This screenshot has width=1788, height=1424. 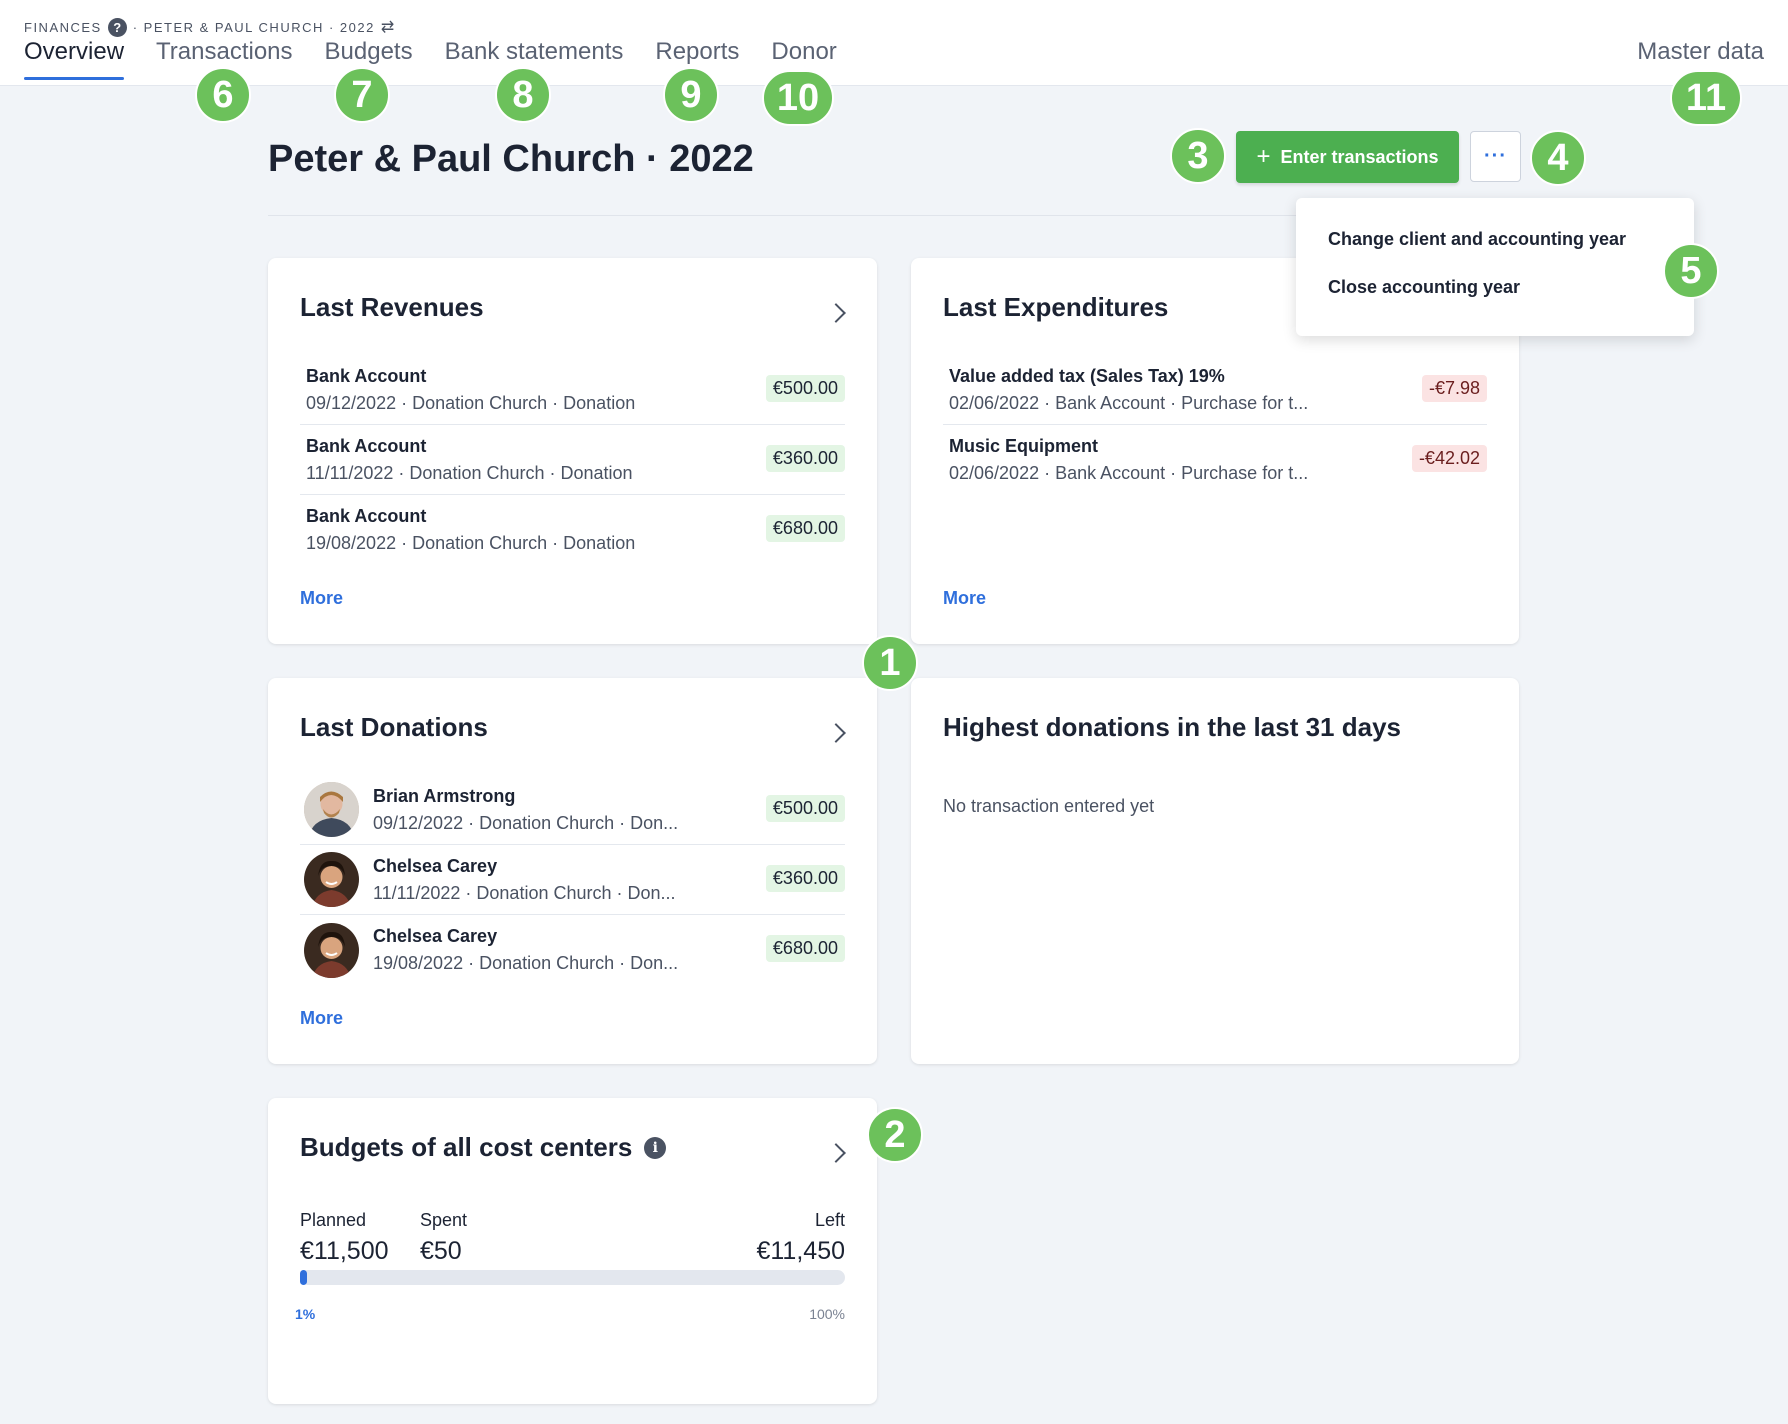 What do you see at coordinates (441, 1251) in the screenshot?
I see `spent-value: €50` at bounding box center [441, 1251].